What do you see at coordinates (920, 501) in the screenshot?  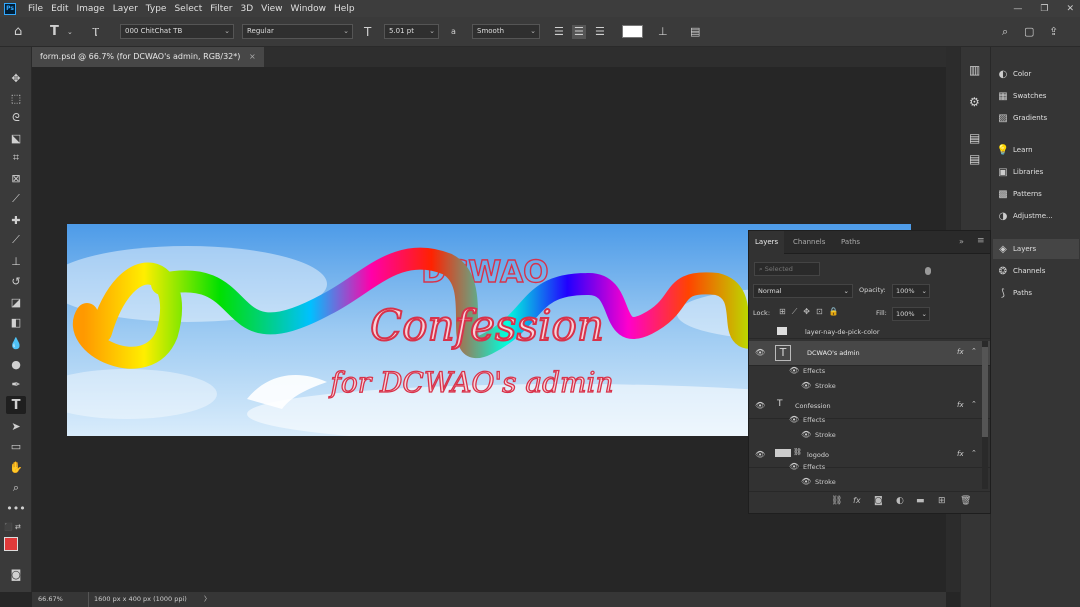 I see `new-group-icon: ▬` at bounding box center [920, 501].